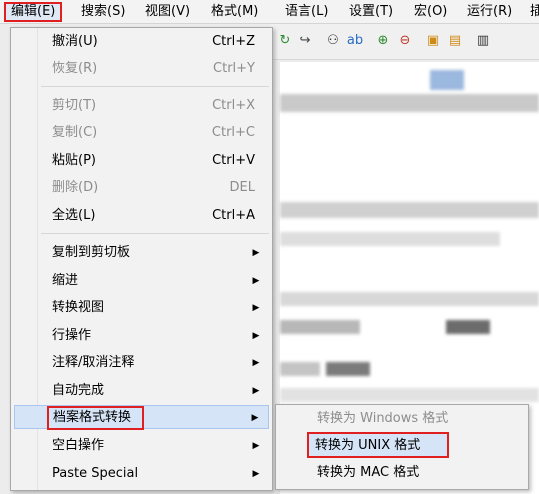 This screenshot has height=494, width=539. What do you see at coordinates (91, 252) in the screenshot?
I see `menu-item-label: 复制到剪切板` at bounding box center [91, 252].